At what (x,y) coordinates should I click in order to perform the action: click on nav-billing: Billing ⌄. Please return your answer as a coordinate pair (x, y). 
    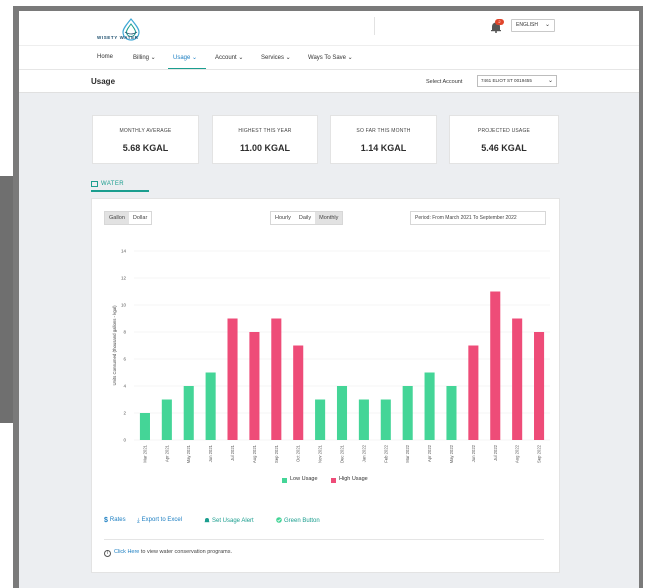
    Looking at the image, I should click on (144, 57).